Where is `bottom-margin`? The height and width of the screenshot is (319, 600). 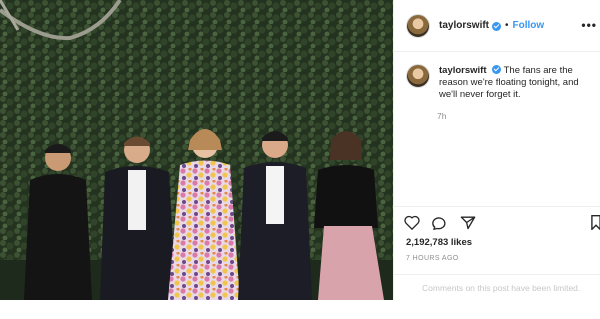 bottom-margin is located at coordinates (300, 309).